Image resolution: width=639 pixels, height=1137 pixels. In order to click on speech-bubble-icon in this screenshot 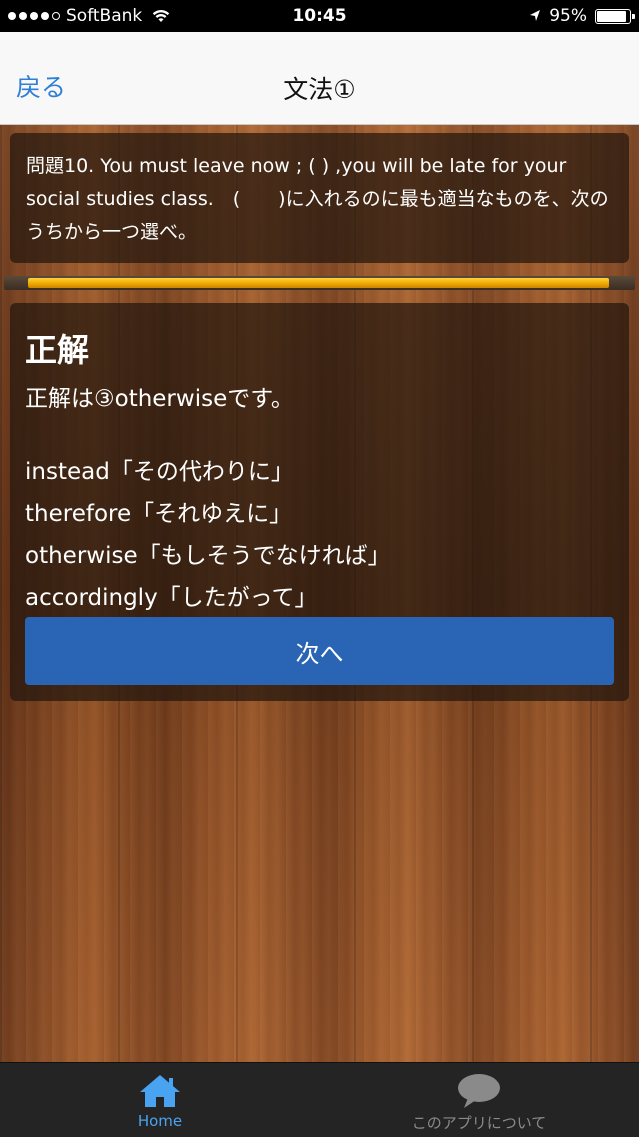, I will do `click(479, 1091)`.